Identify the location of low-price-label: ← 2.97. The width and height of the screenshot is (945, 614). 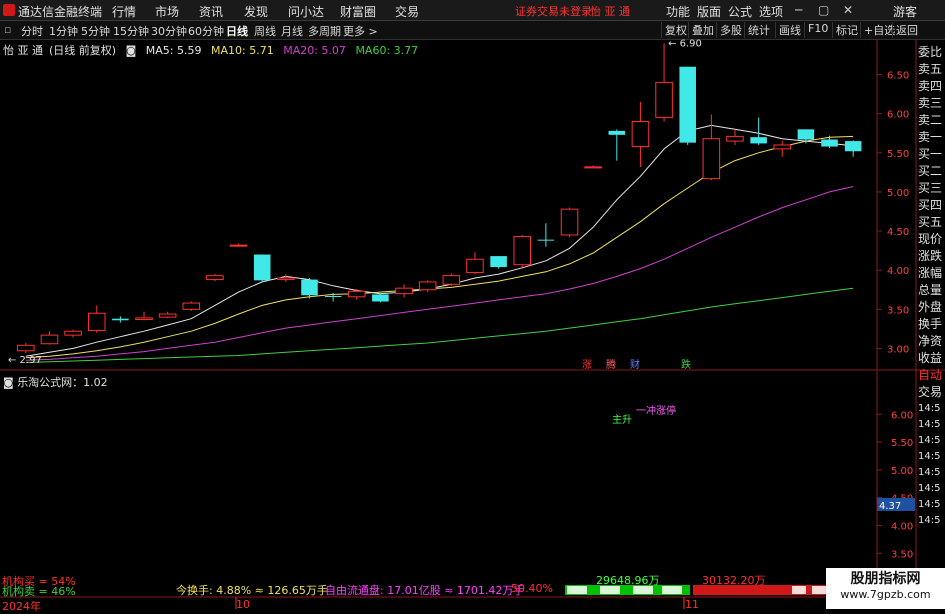
(25, 360).